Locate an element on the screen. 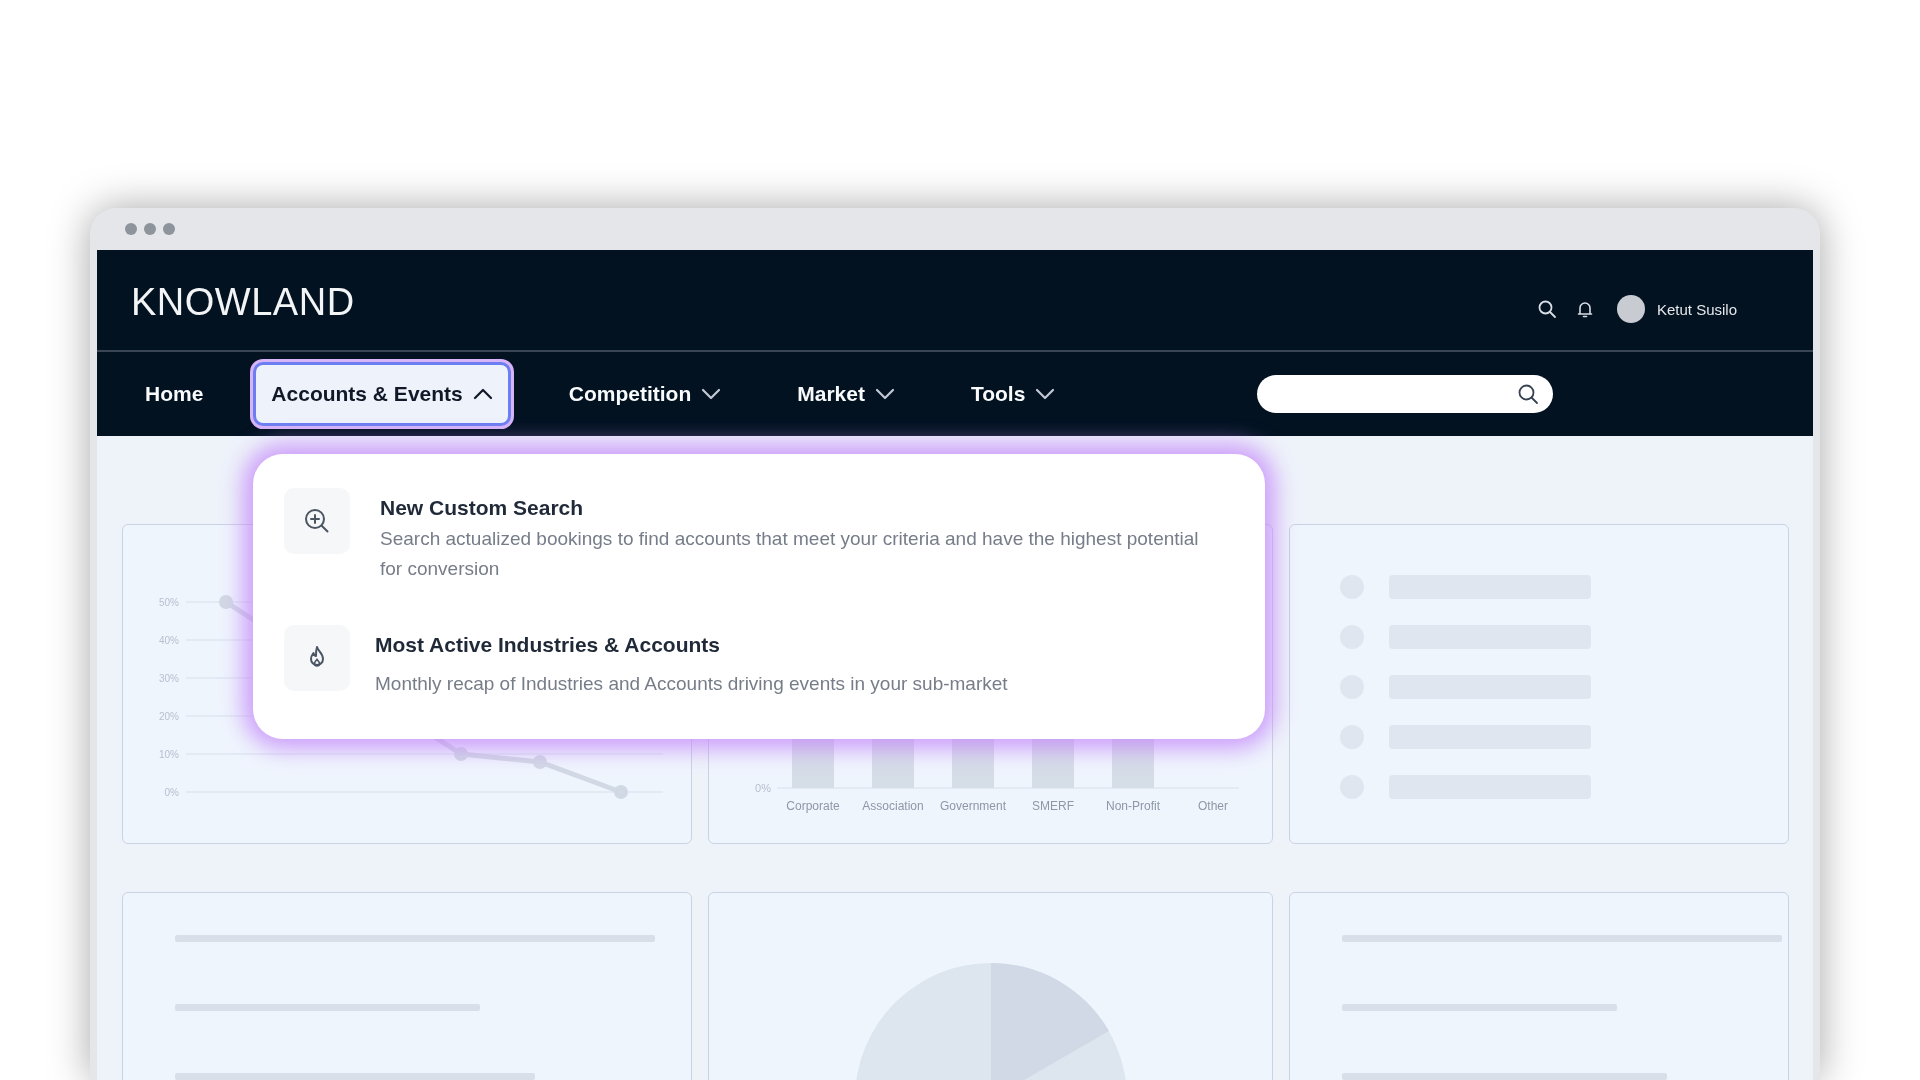 The image size is (1920, 1080). axis-category-label: SMERF is located at coordinates (1053, 806).